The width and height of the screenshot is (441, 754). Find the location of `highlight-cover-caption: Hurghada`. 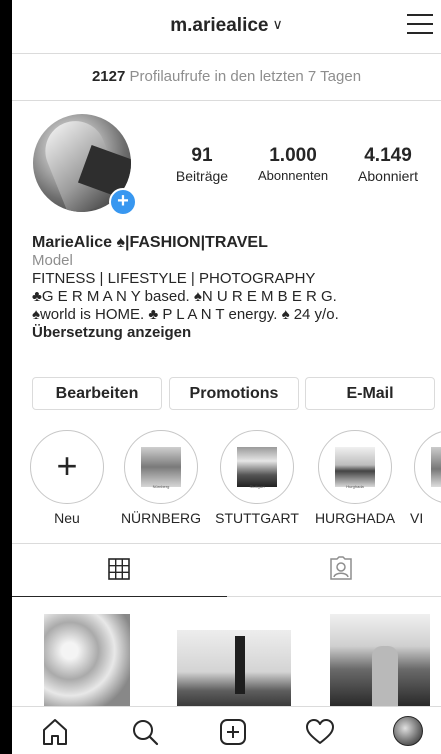

highlight-cover-caption: Hurghada is located at coordinates (355, 486).